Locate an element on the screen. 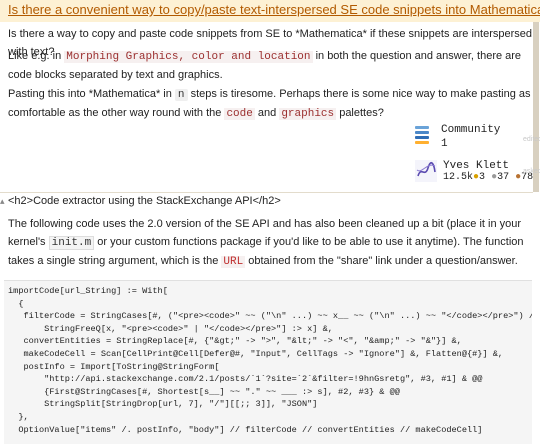  user-rep-value: 12.5k is located at coordinates (458, 177).